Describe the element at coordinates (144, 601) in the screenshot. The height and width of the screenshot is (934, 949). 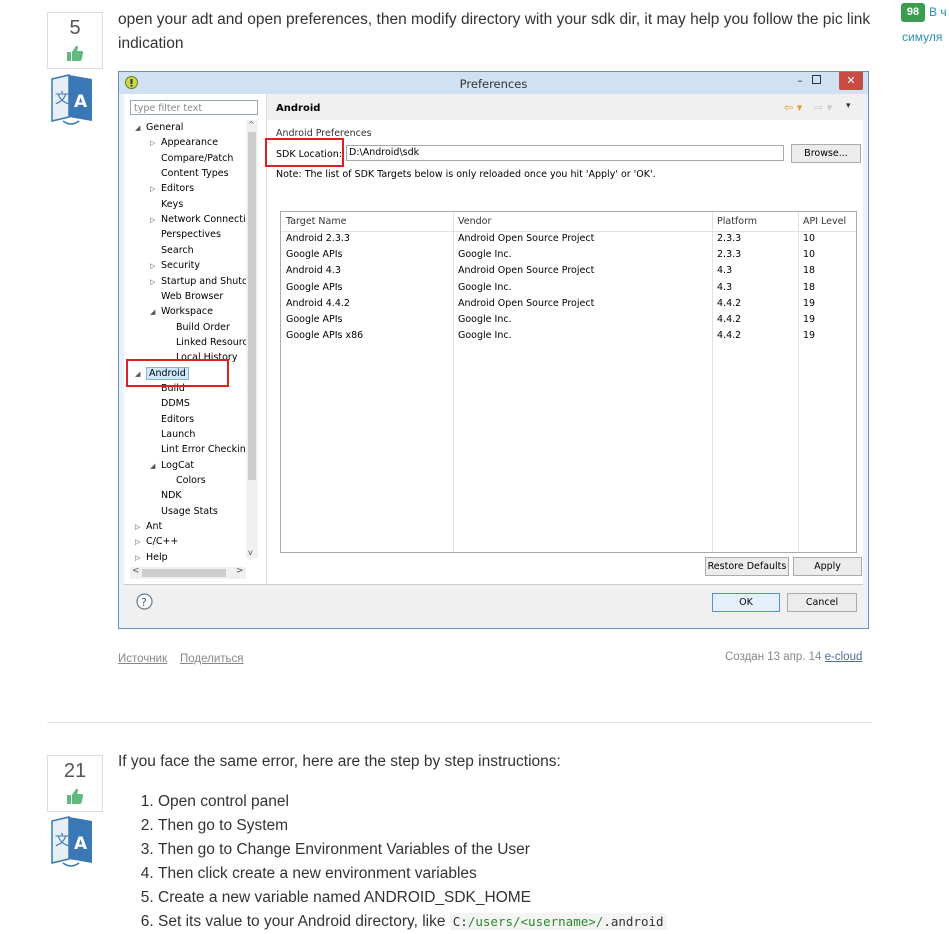
I see `help-icon: ?` at that location.